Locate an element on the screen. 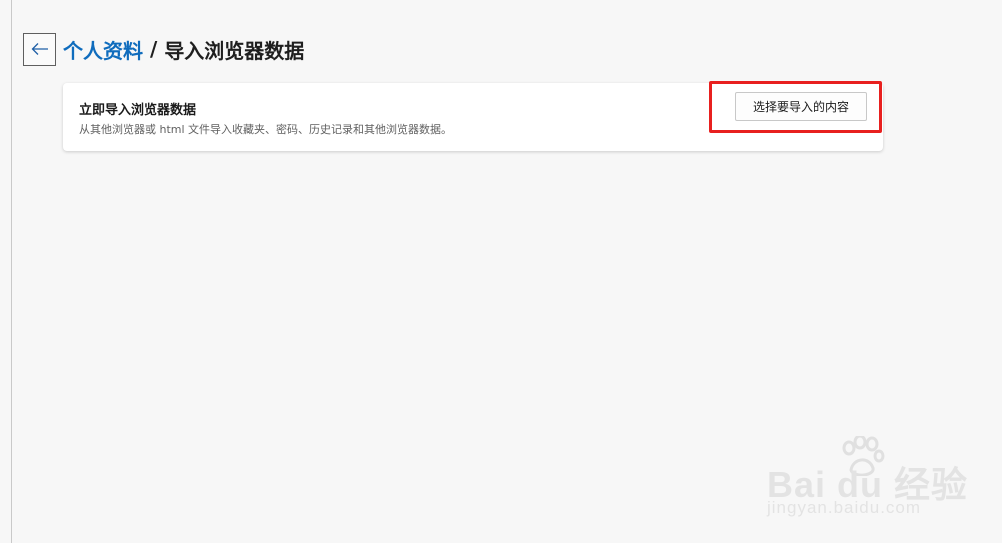 Image resolution: width=1002 pixels, height=543 pixels. back-button is located at coordinates (39, 49).